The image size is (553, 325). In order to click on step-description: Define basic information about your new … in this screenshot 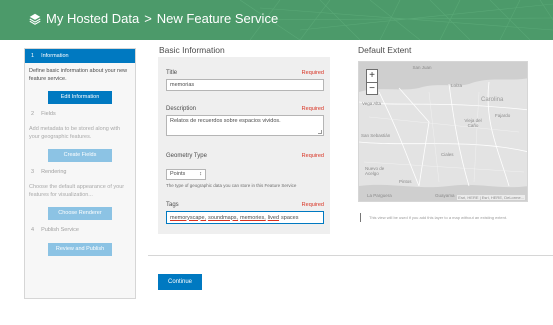, I will do `click(78, 75)`.